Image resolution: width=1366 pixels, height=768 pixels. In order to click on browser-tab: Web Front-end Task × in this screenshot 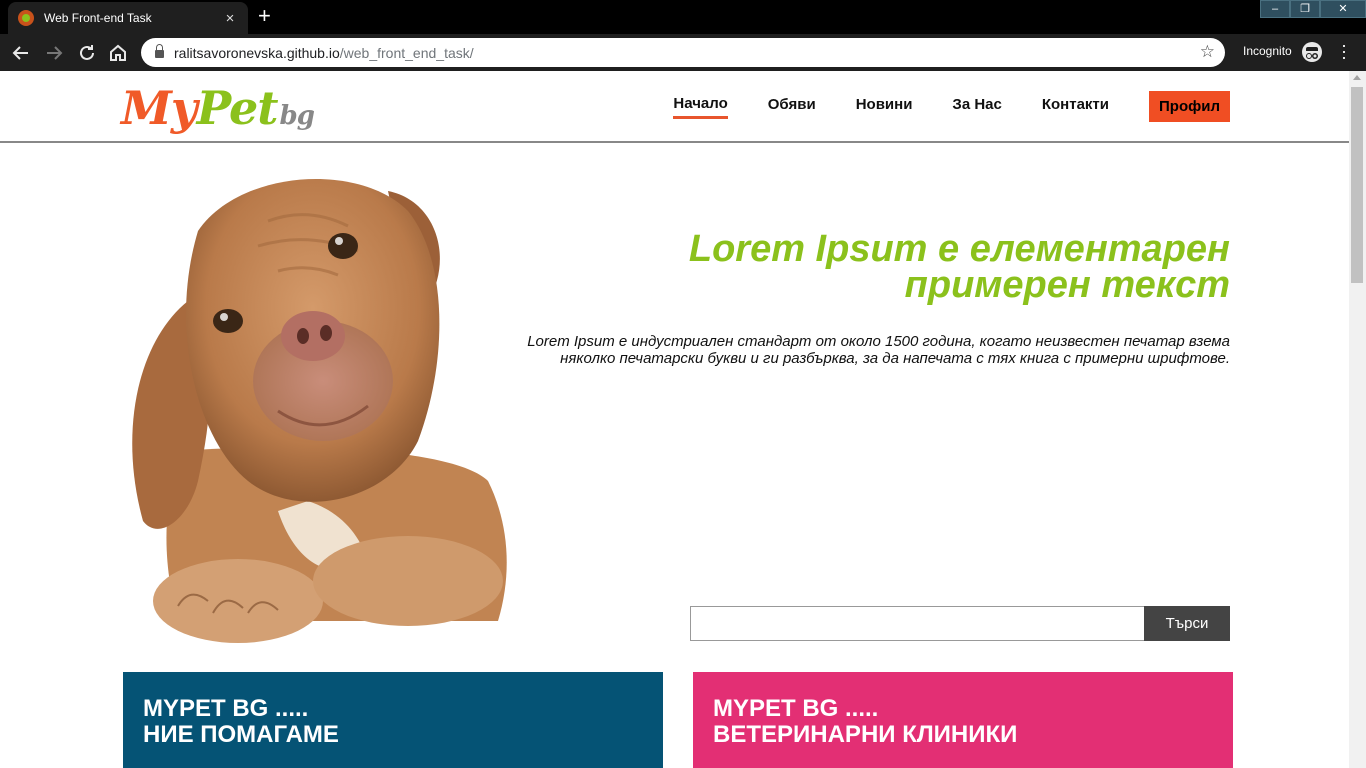, I will do `click(128, 18)`.